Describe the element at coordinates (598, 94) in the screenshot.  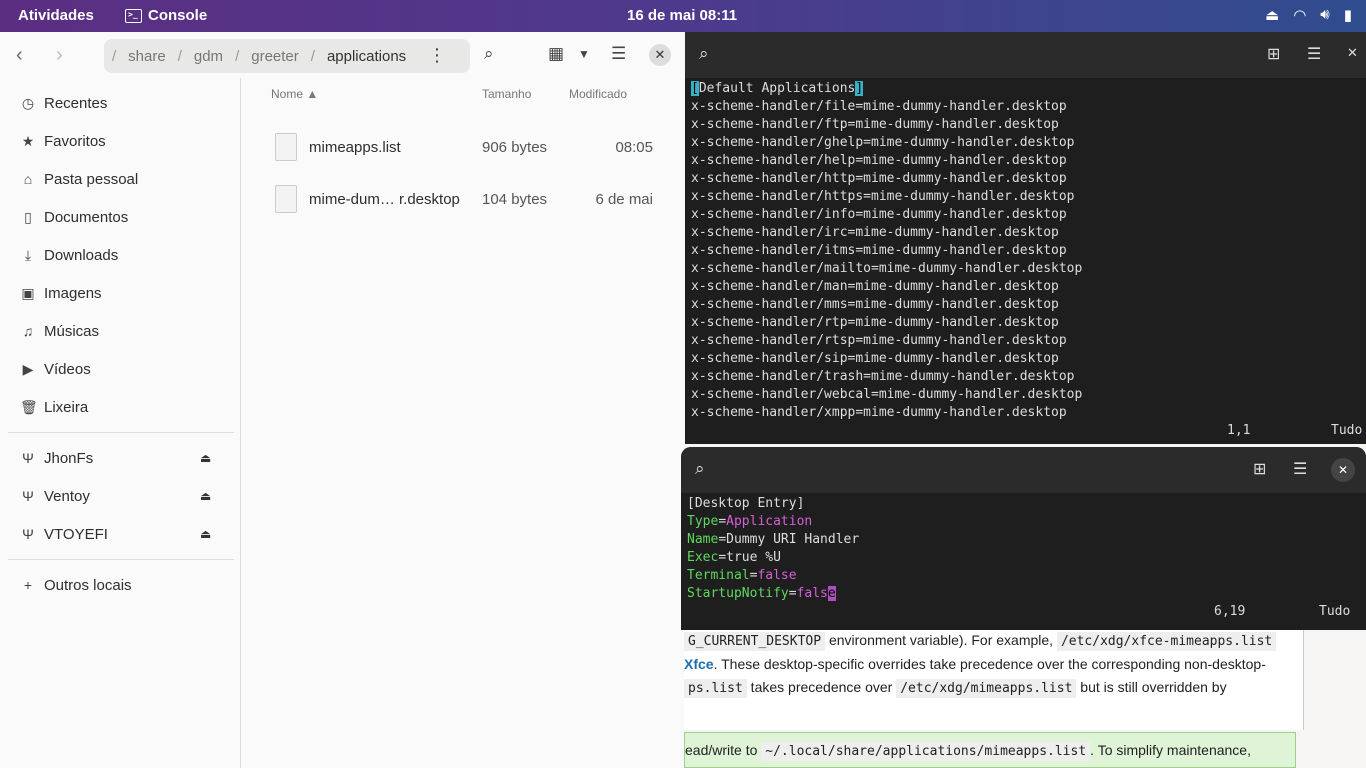
I see `column-header-modified: Modificado` at that location.